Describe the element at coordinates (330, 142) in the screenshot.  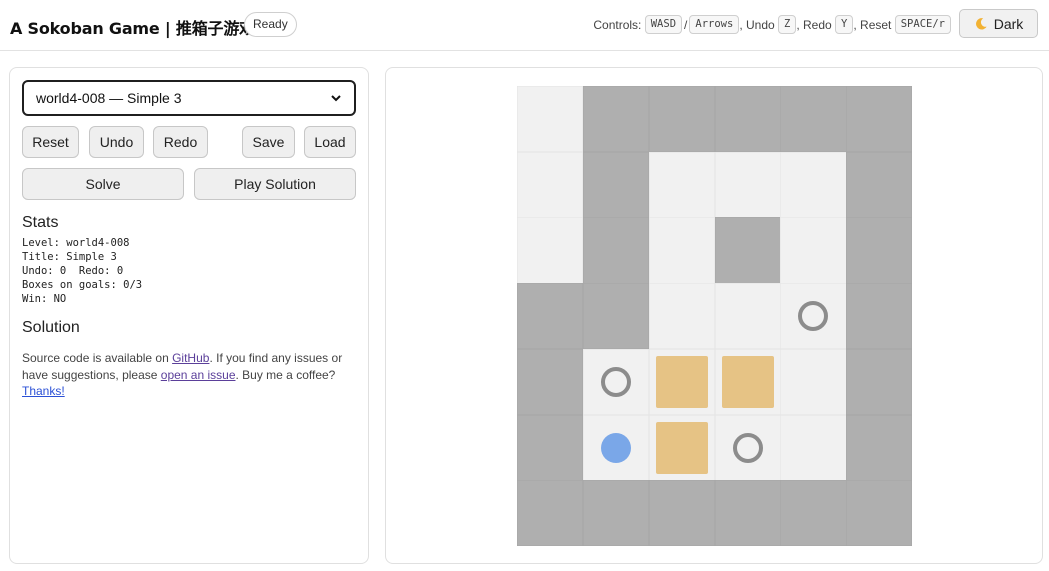
I see `load-button: Load` at that location.